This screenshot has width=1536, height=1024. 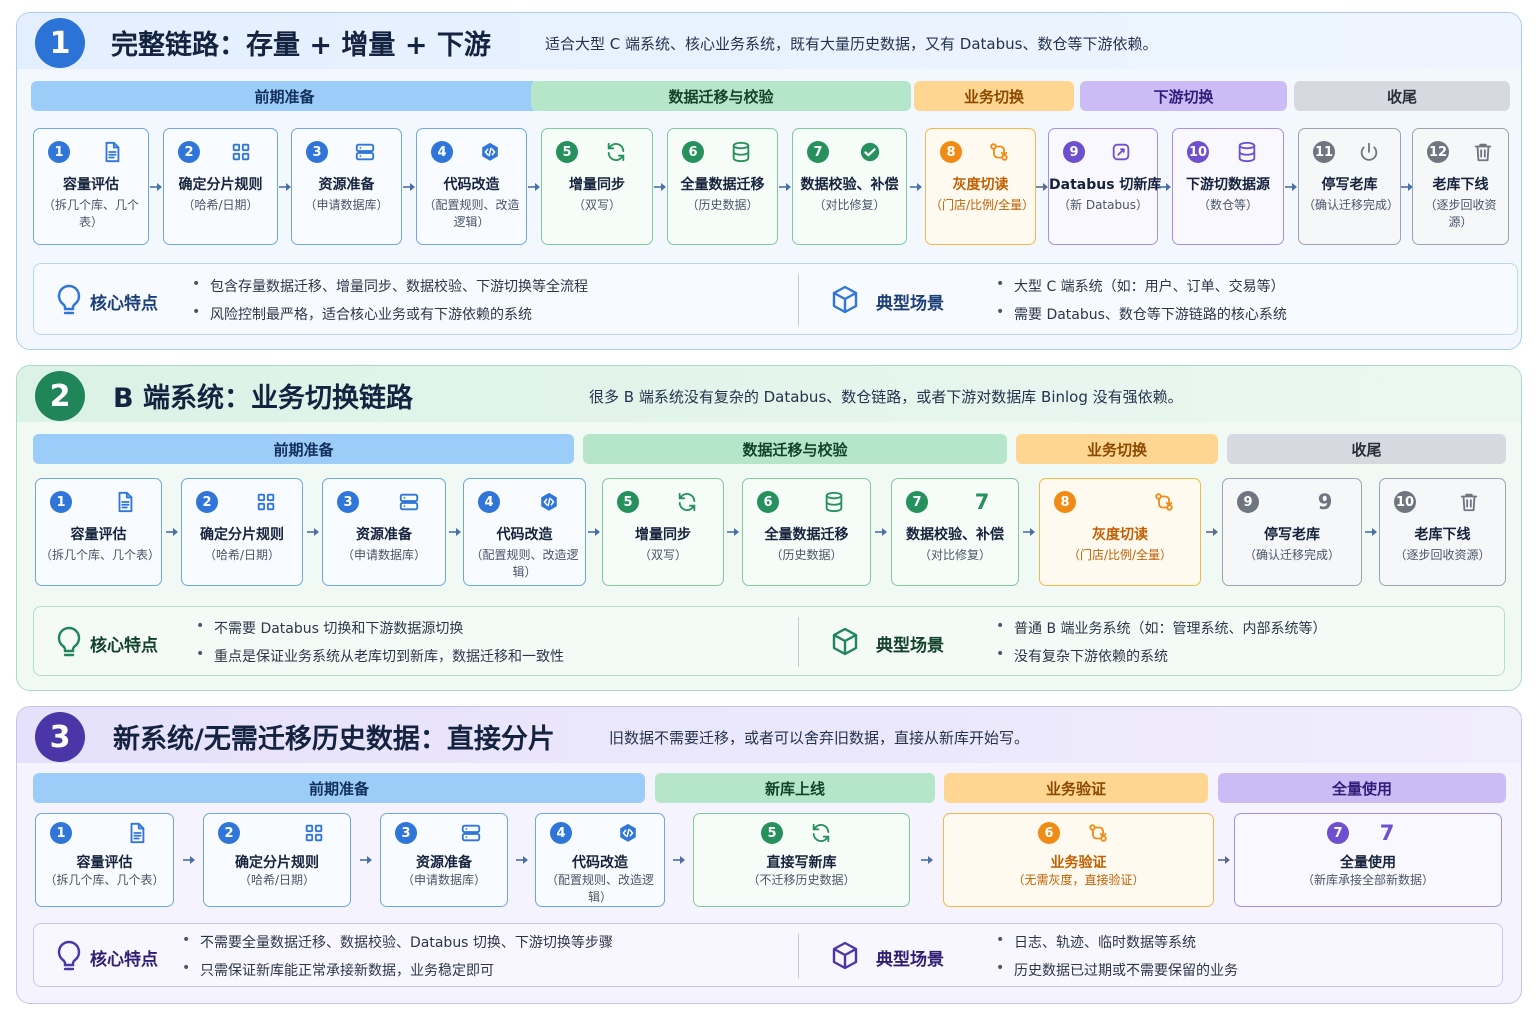 I want to click on step-subtitle: （门店/比例/全量）, so click(x=982, y=205).